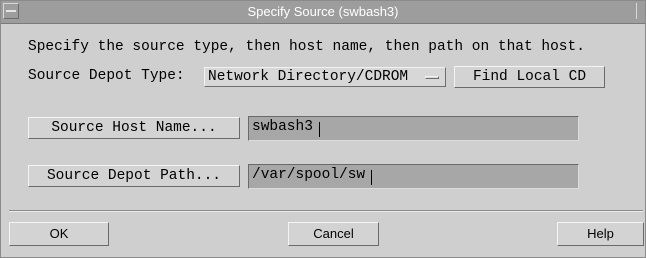 Image resolution: width=646 pixels, height=258 pixels. Describe the element at coordinates (413, 176) in the screenshot. I see `source-depot-path-field: /var/spool/sw` at that location.